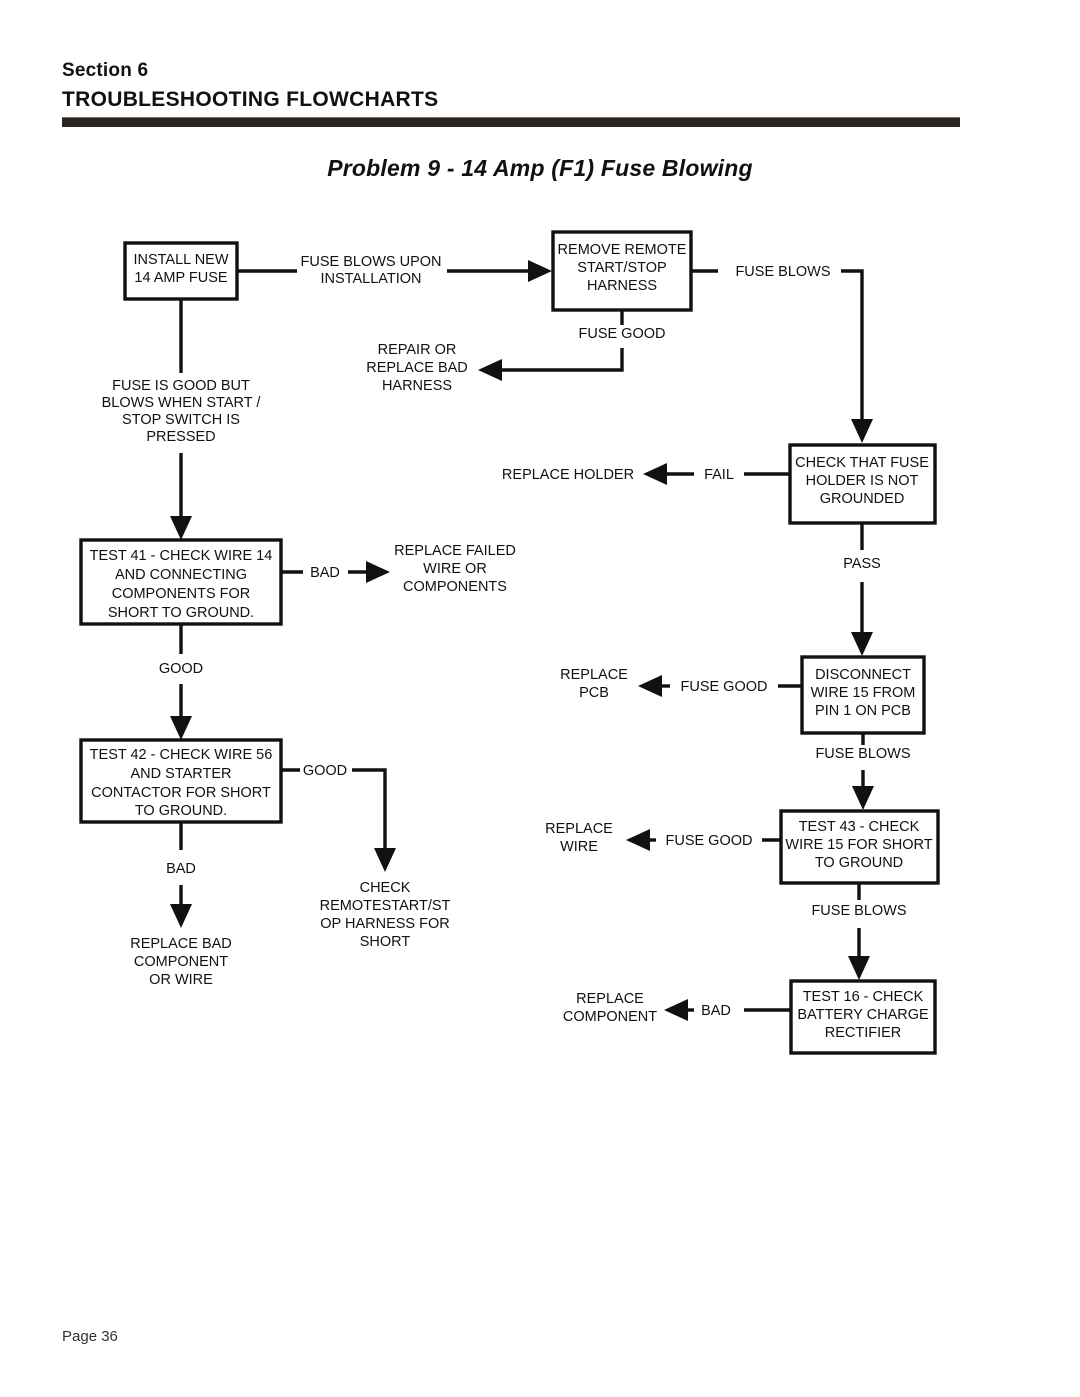 The image size is (1080, 1397). What do you see at coordinates (863, 997) in the screenshot?
I see `node-test-16-line-0: TEST 16 - CHECK` at bounding box center [863, 997].